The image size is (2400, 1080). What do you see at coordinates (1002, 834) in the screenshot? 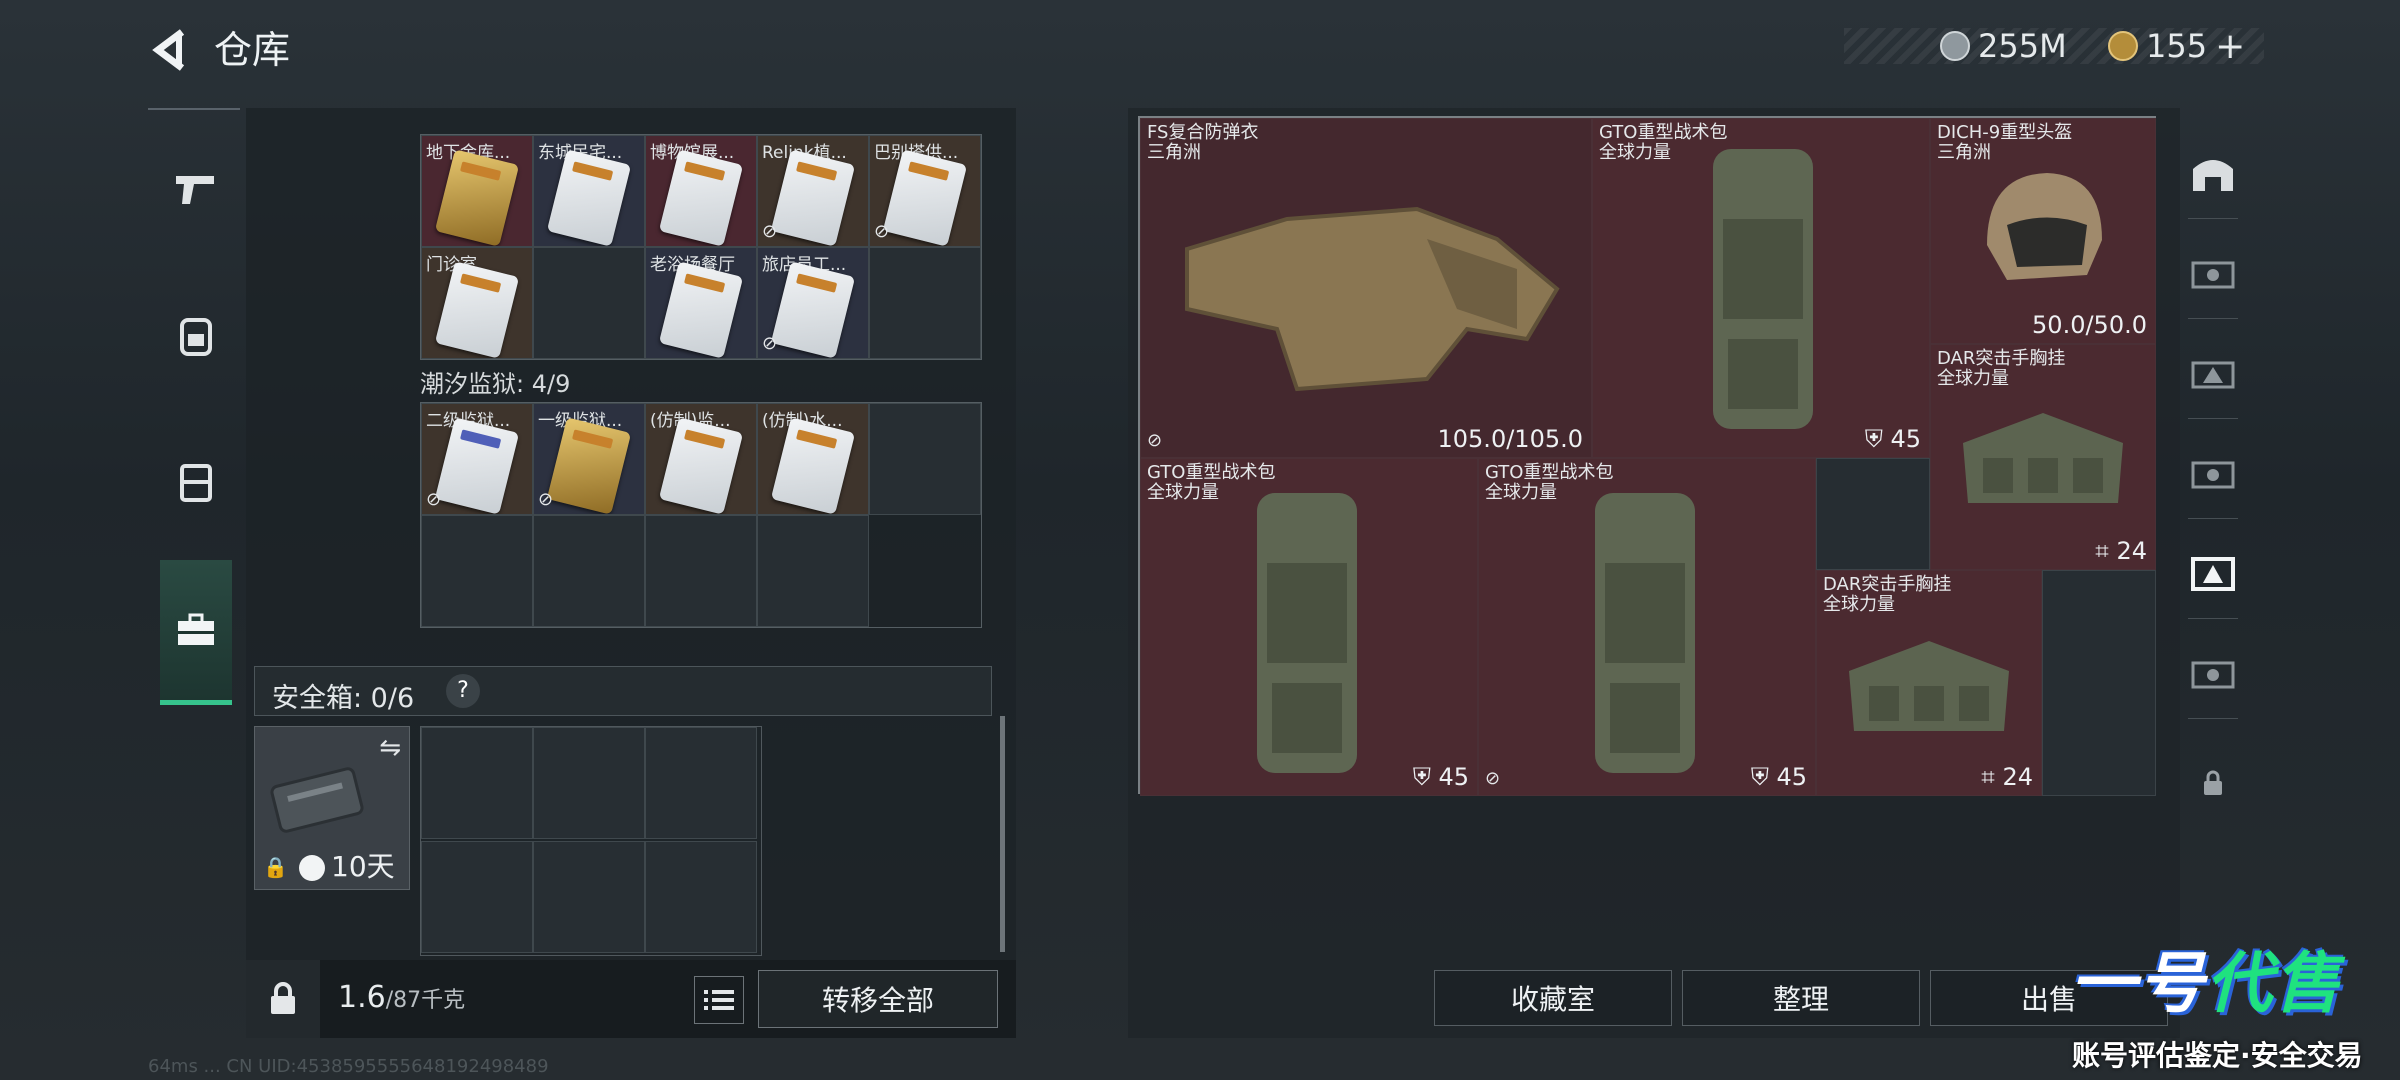
I see `left-scrollbar` at bounding box center [1002, 834].